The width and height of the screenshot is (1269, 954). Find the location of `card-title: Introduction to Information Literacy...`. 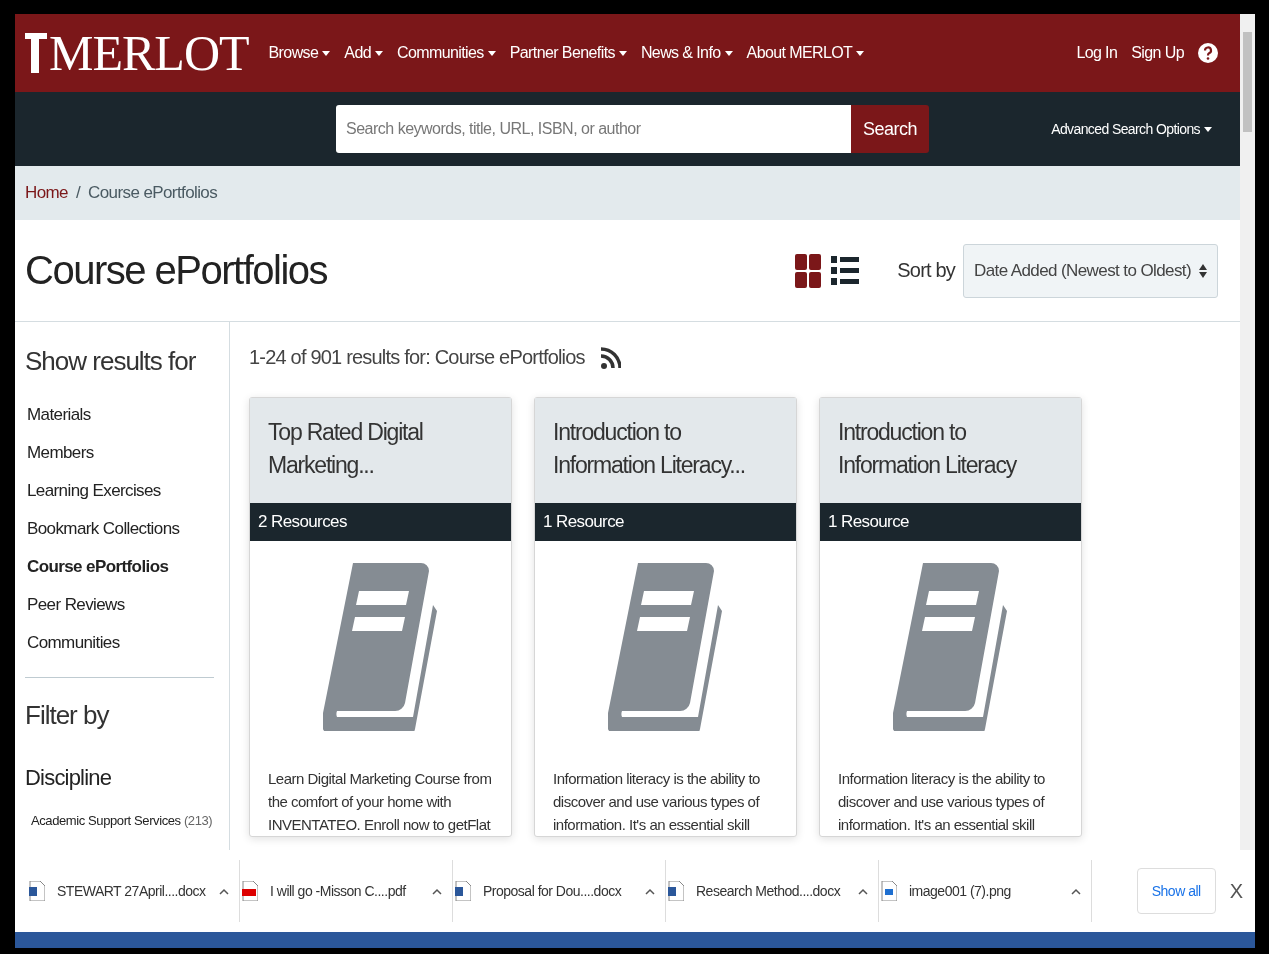

card-title: Introduction to Information Literacy... is located at coordinates (667, 449).